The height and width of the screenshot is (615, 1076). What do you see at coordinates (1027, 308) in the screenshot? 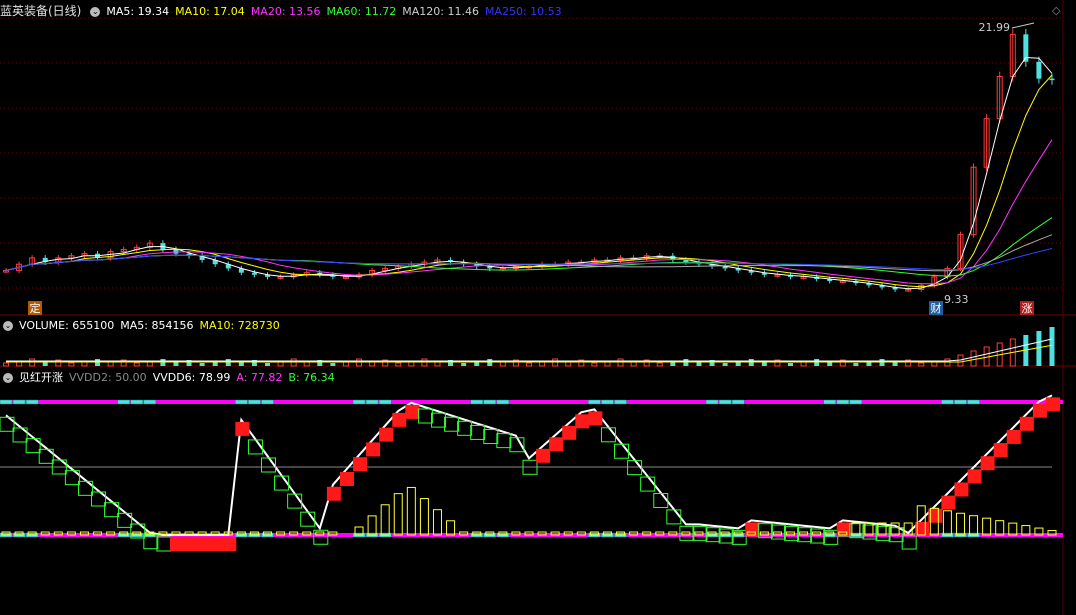
I see `badge-right: 涨` at bounding box center [1027, 308].